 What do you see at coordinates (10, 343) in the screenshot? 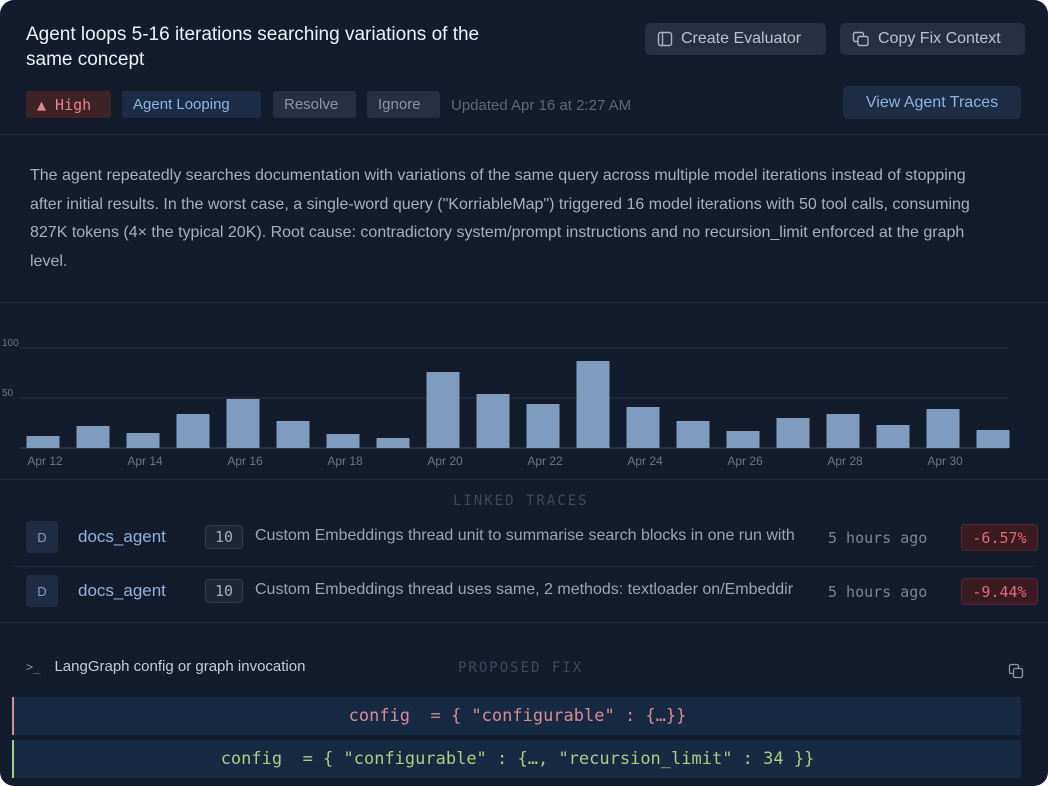
I see `y-tick-label: 100` at bounding box center [10, 343].